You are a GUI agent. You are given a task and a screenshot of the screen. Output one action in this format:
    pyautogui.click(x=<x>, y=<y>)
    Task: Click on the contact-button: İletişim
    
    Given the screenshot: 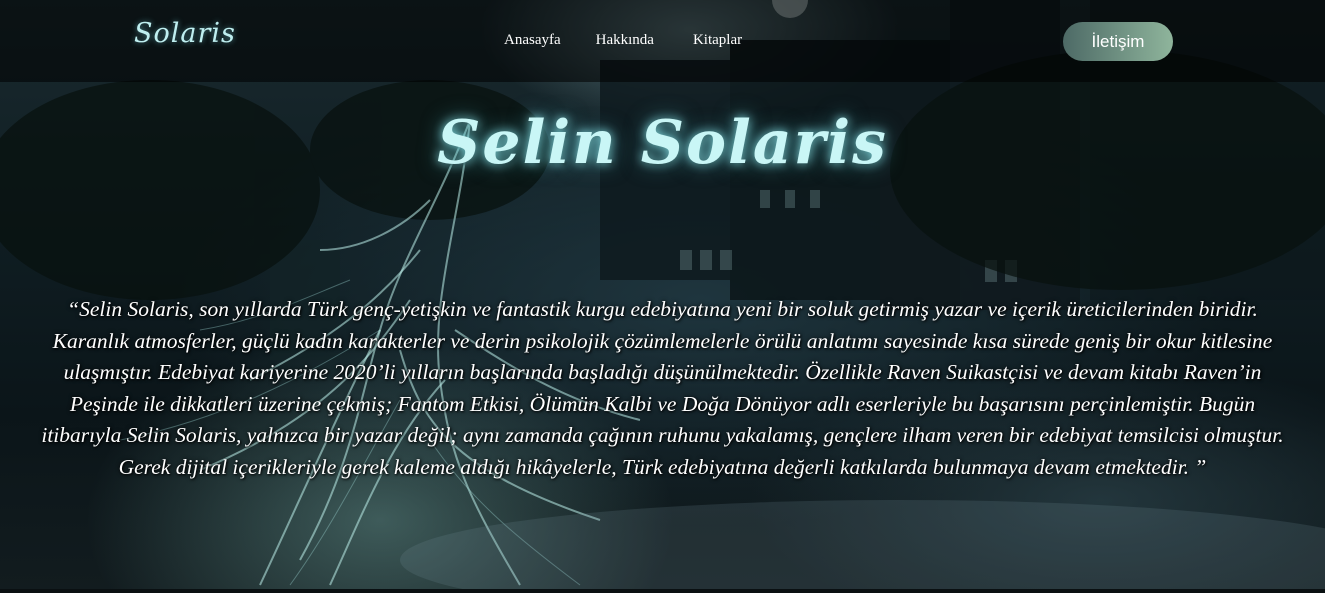 What is the action you would take?
    pyautogui.click(x=1118, y=41)
    